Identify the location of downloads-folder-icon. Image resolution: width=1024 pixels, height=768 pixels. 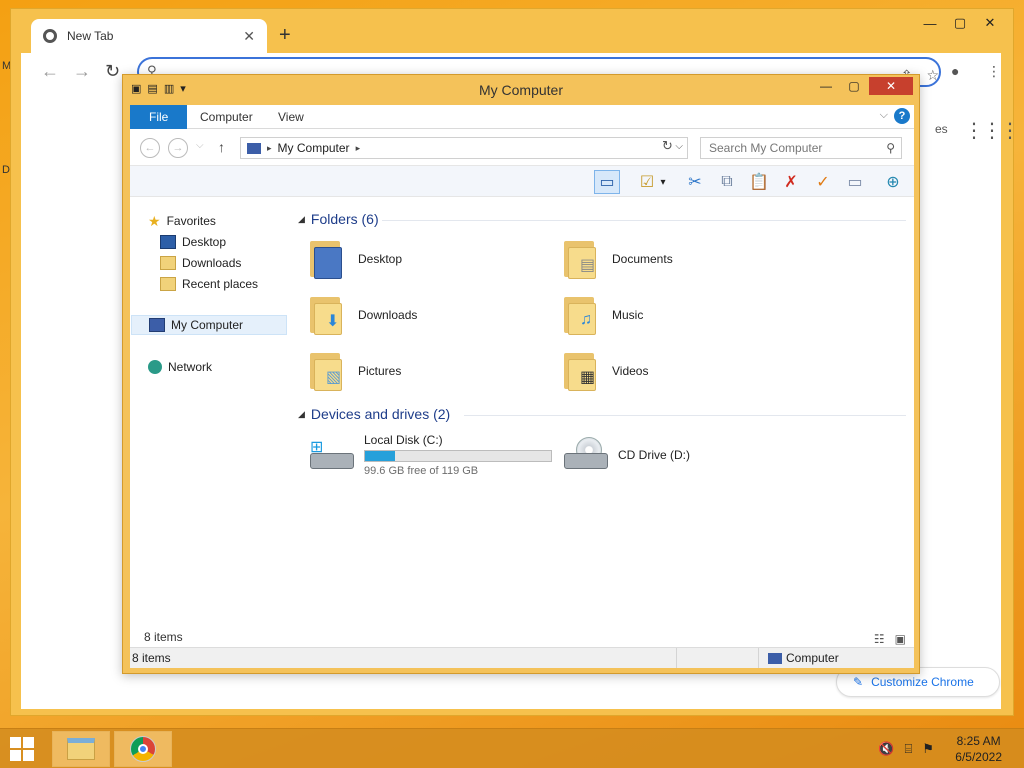
(168, 263).